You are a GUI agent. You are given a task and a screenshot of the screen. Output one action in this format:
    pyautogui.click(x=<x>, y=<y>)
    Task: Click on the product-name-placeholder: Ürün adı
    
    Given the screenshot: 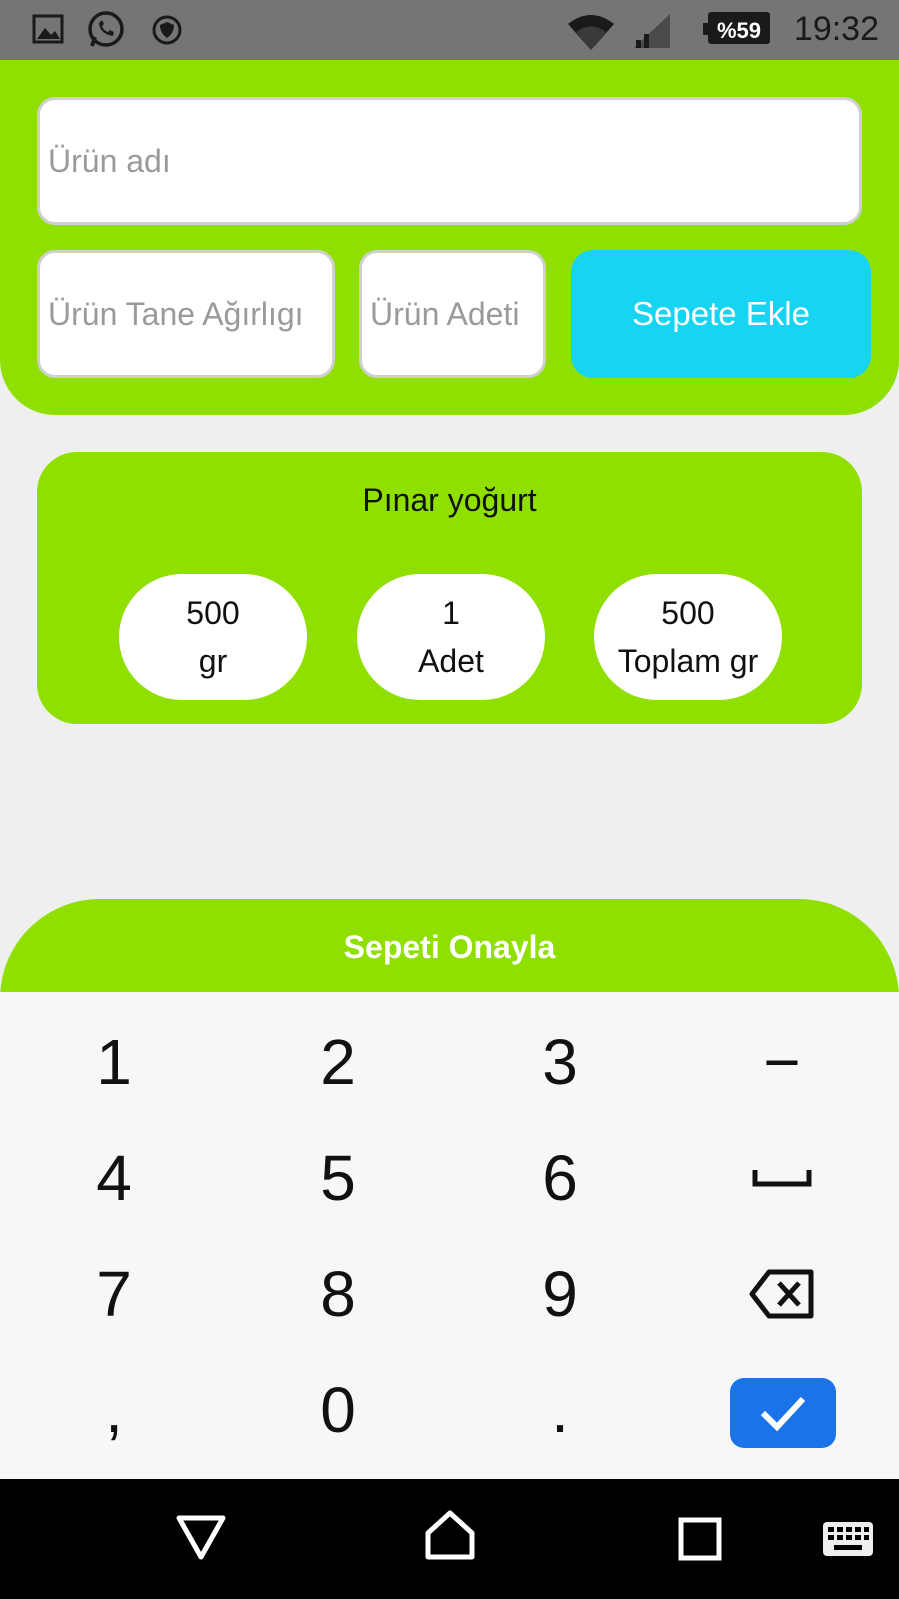 What is the action you would take?
    pyautogui.click(x=109, y=160)
    